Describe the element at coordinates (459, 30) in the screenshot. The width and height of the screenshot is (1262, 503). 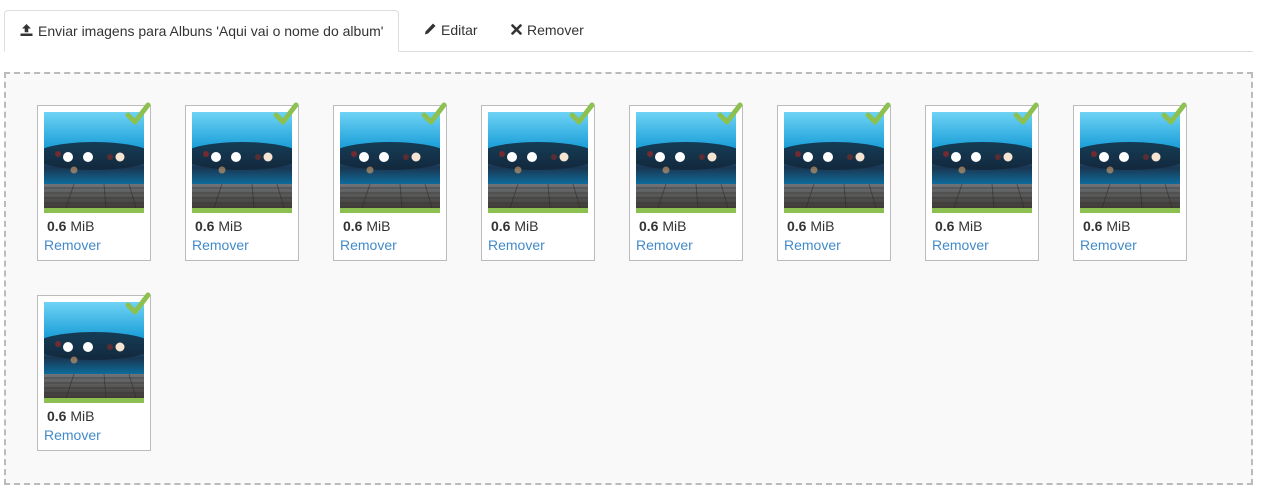
I see `tab-edit-label: Editar` at that location.